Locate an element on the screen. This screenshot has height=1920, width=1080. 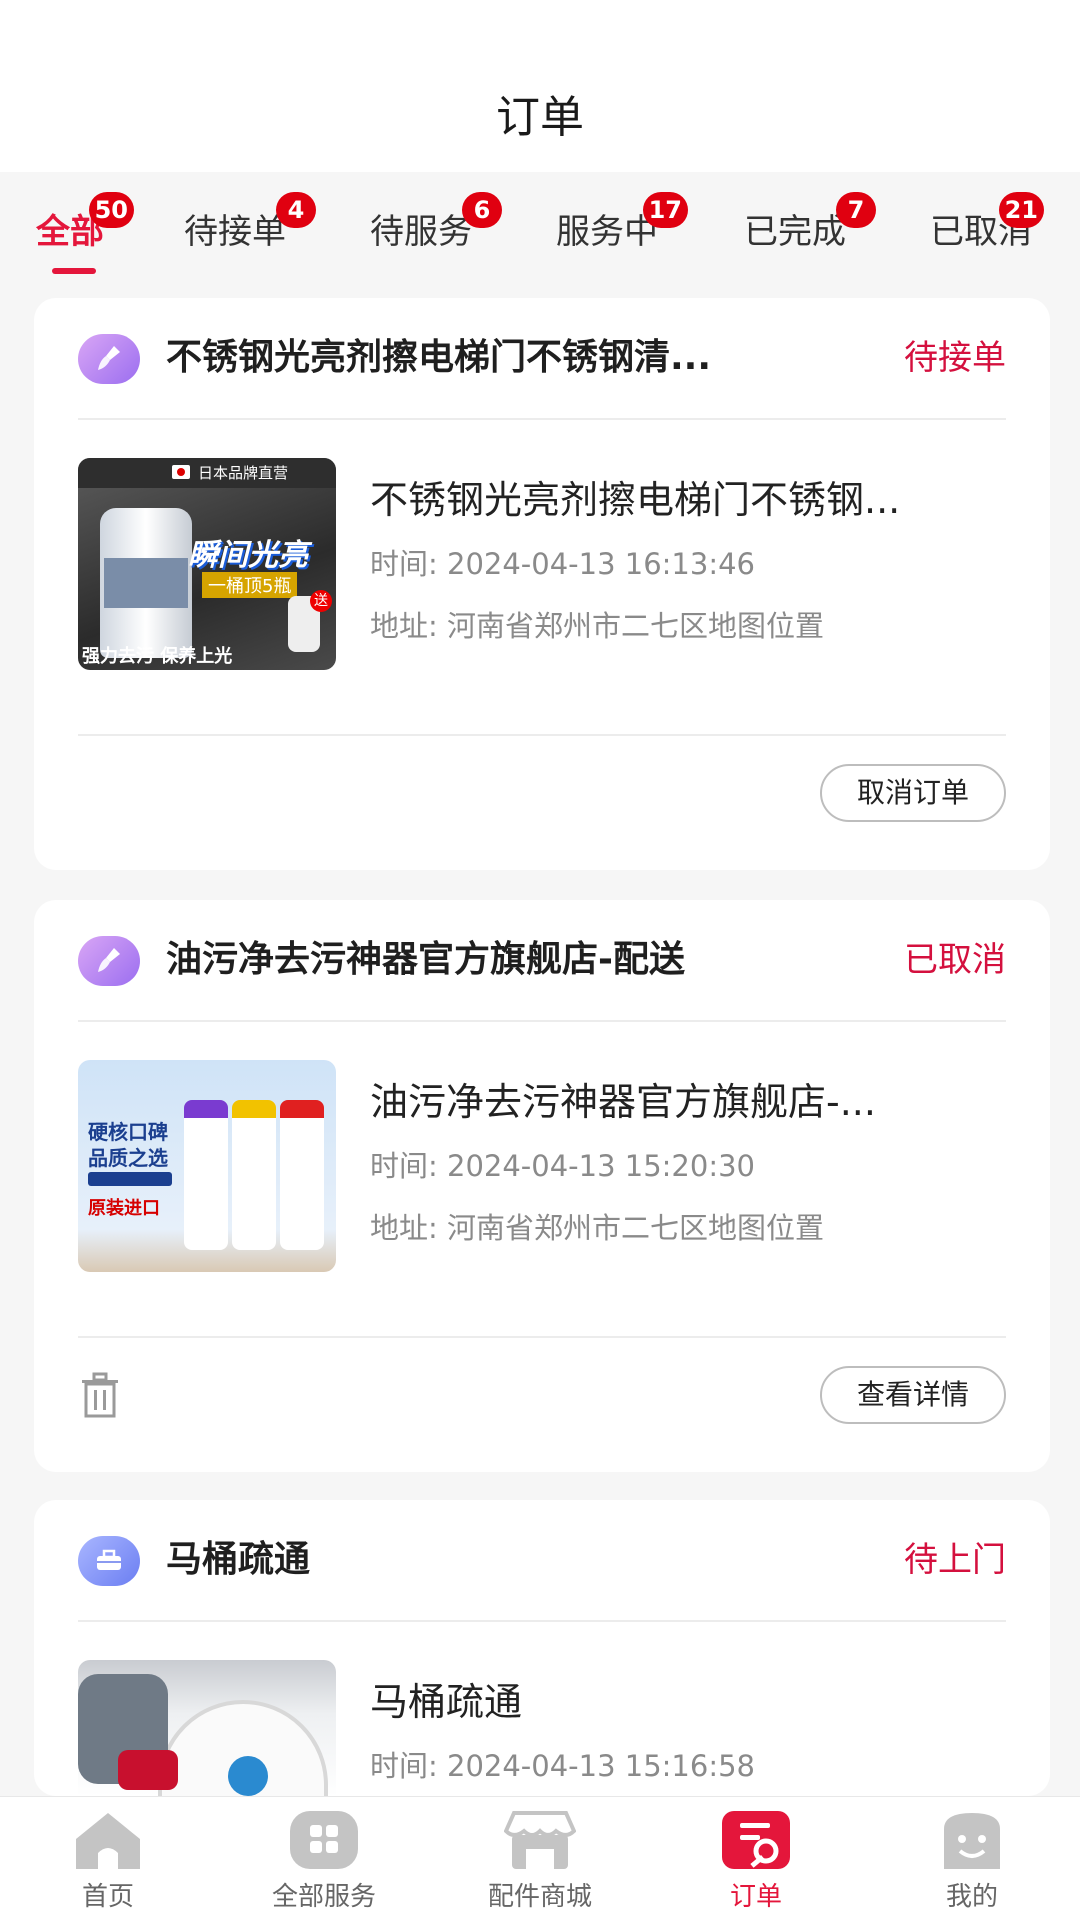
nav-all-services: 全部服务 is located at coordinates (324, 1858).